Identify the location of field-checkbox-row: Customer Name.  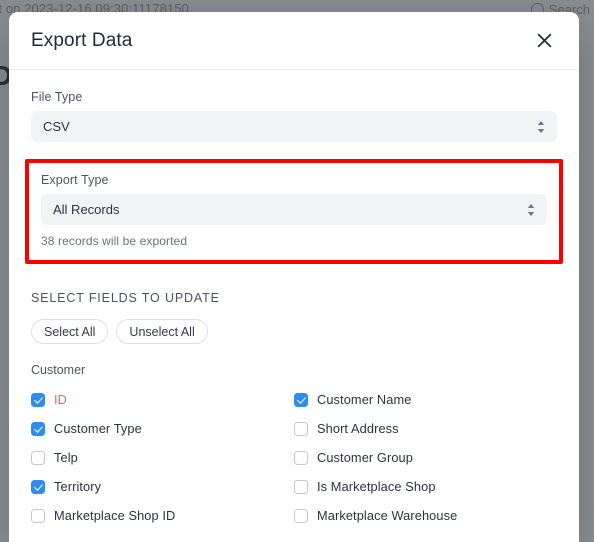
(425, 399).